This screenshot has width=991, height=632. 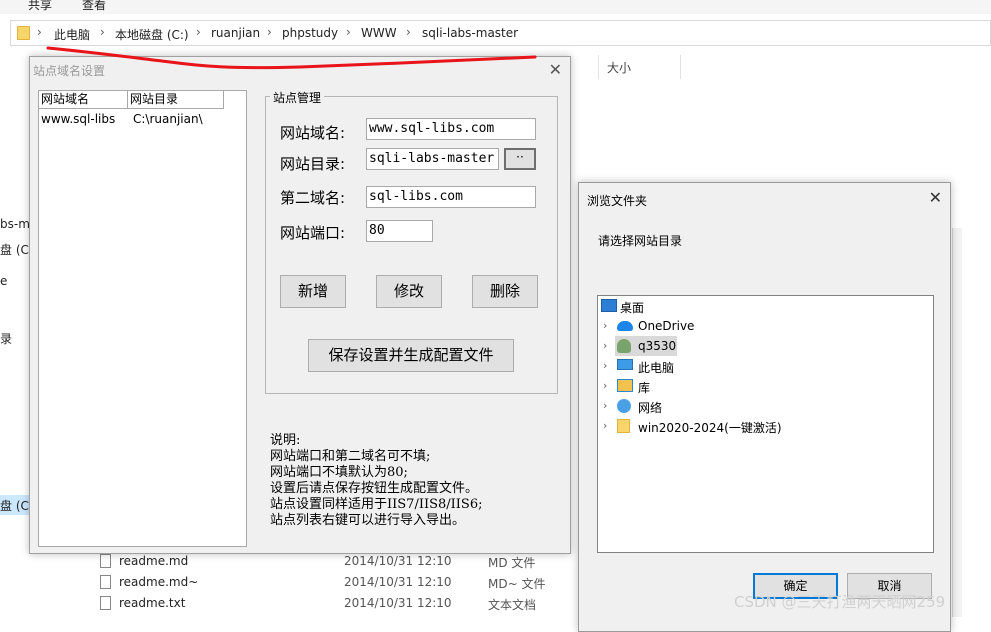 I want to click on file-name: readme.md~, so click(x=159, y=582).